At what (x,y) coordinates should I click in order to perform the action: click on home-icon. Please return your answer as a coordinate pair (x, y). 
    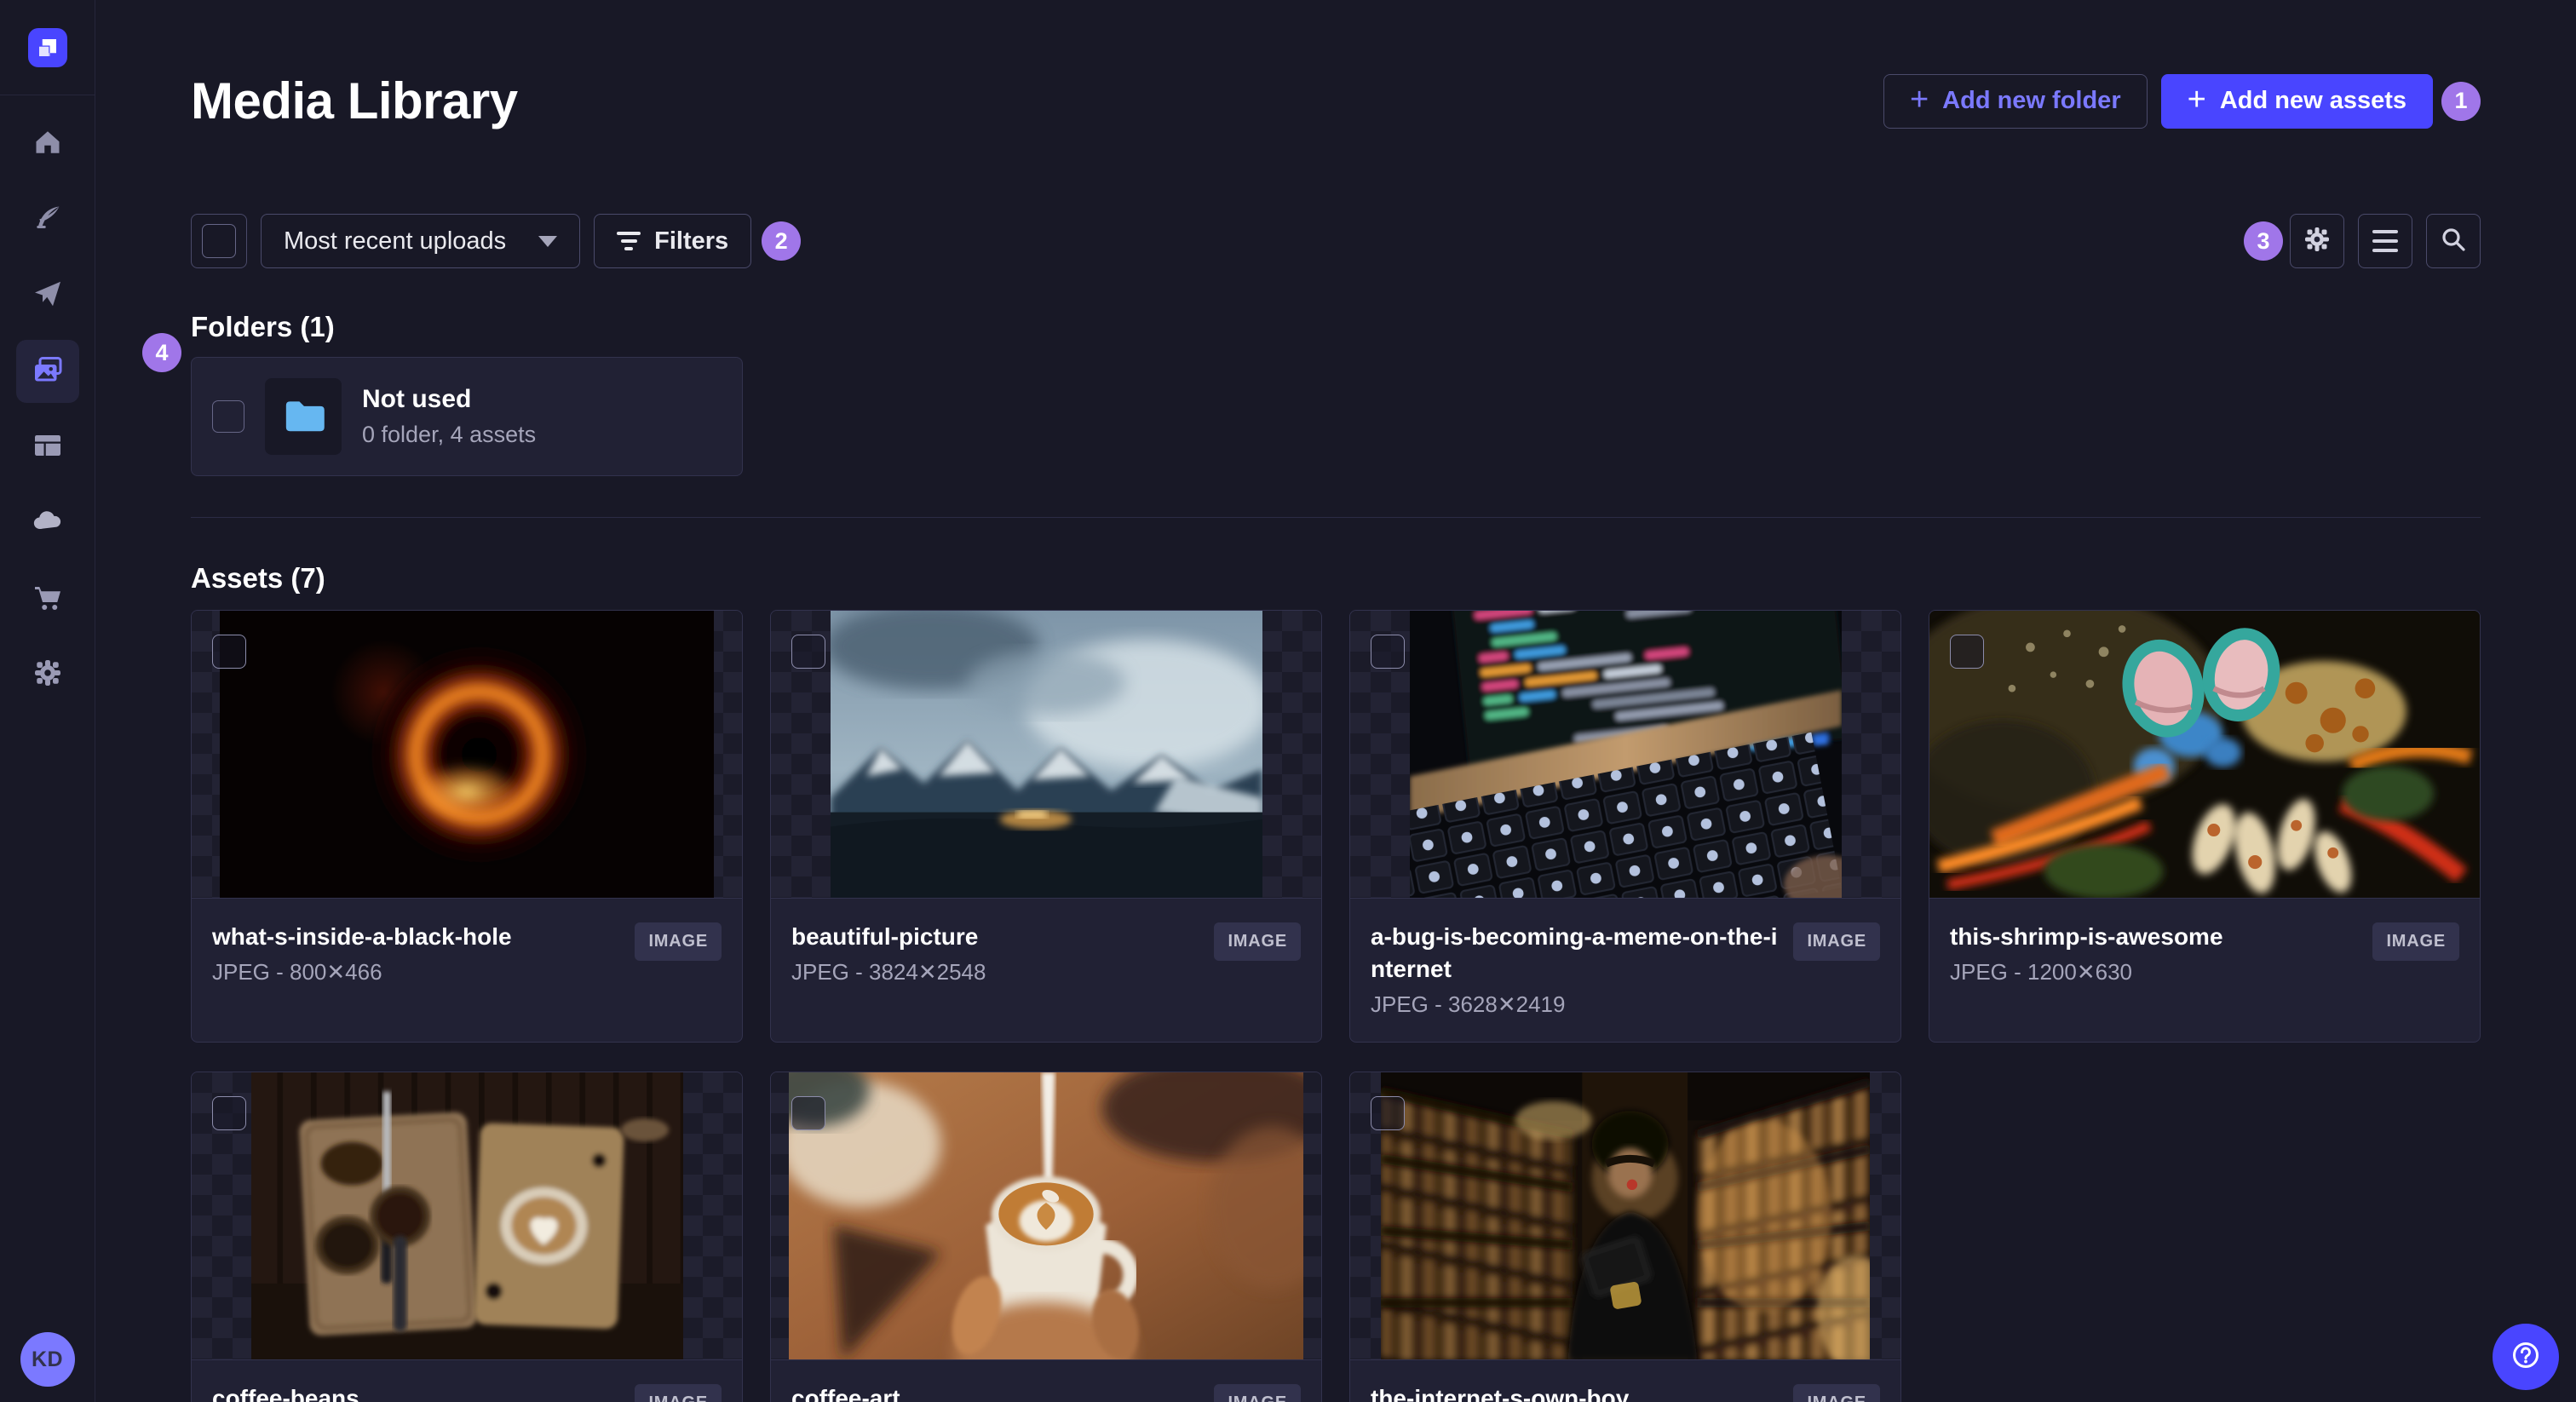
    Looking at the image, I should click on (48, 144).